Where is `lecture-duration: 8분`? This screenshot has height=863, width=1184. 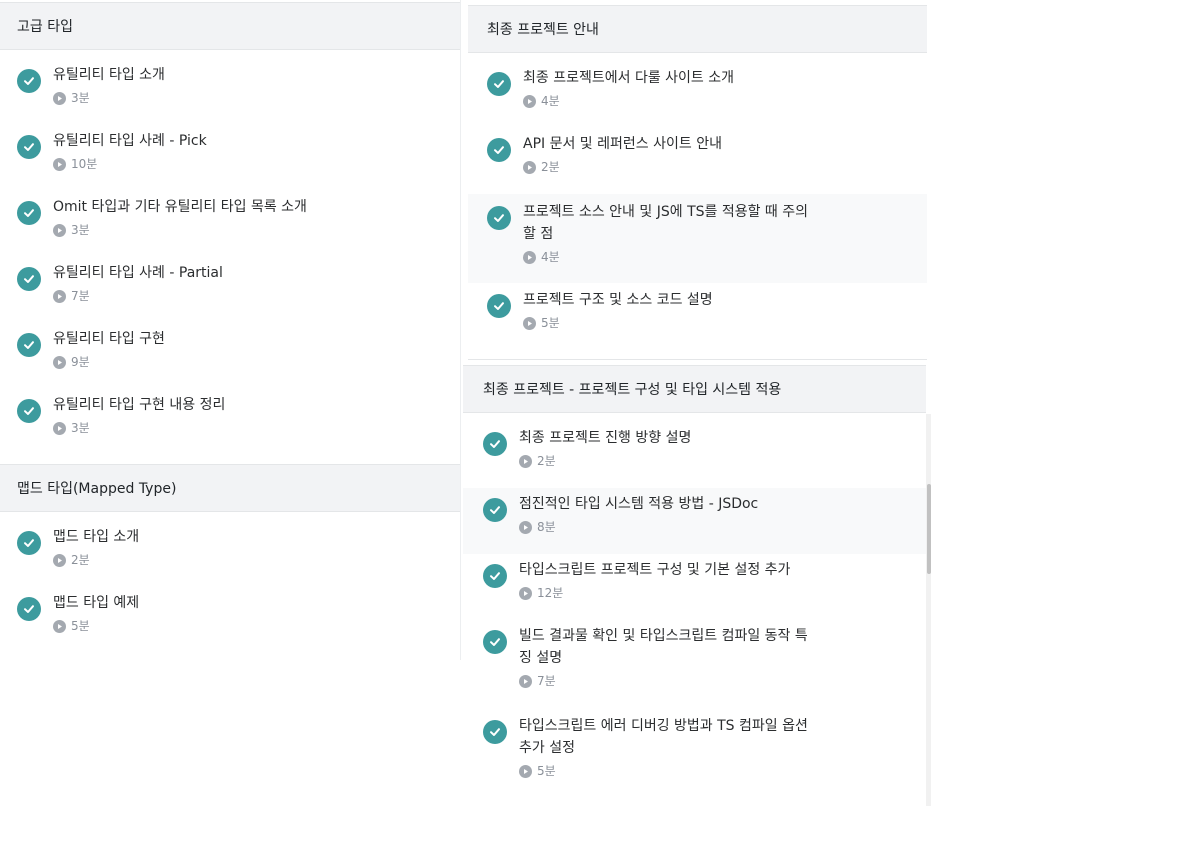
lecture-duration: 8분 is located at coordinates (546, 527).